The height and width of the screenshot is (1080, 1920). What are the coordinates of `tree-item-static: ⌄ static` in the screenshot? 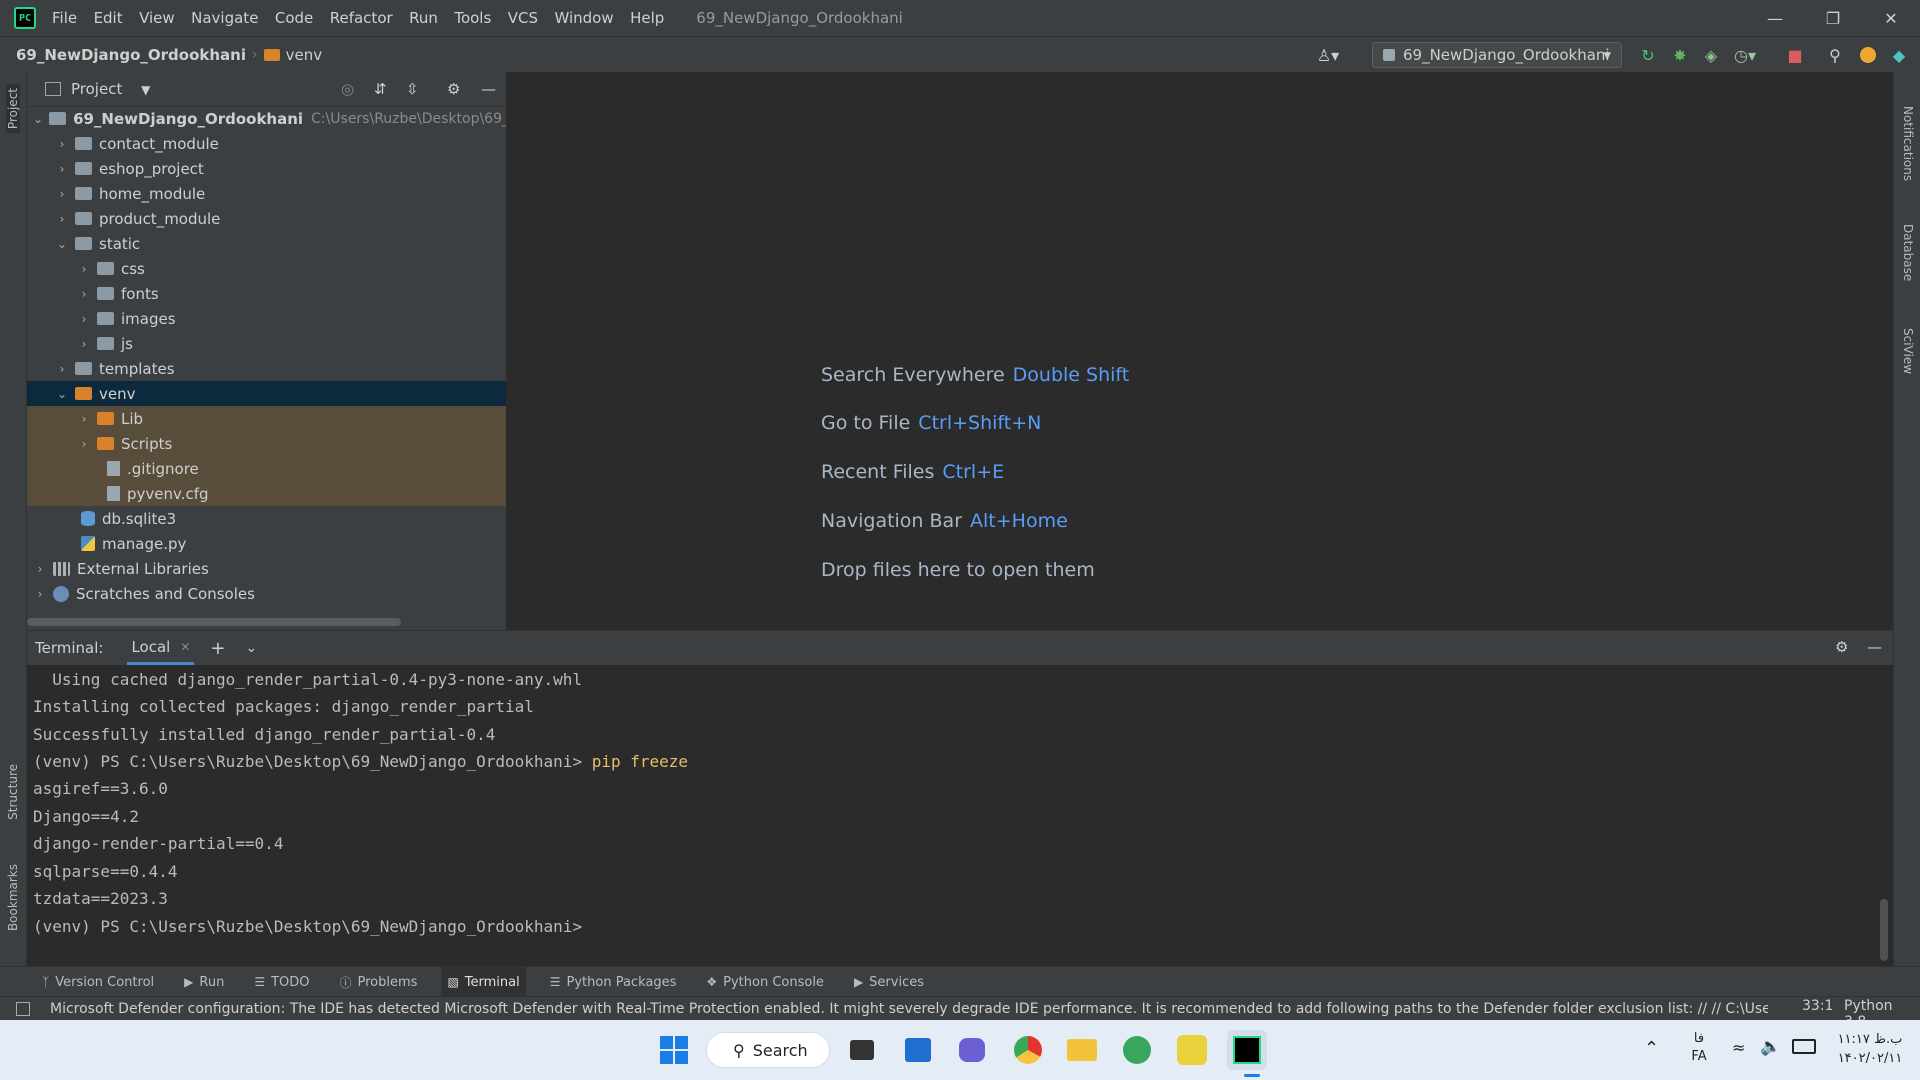 It's located at (266, 243).